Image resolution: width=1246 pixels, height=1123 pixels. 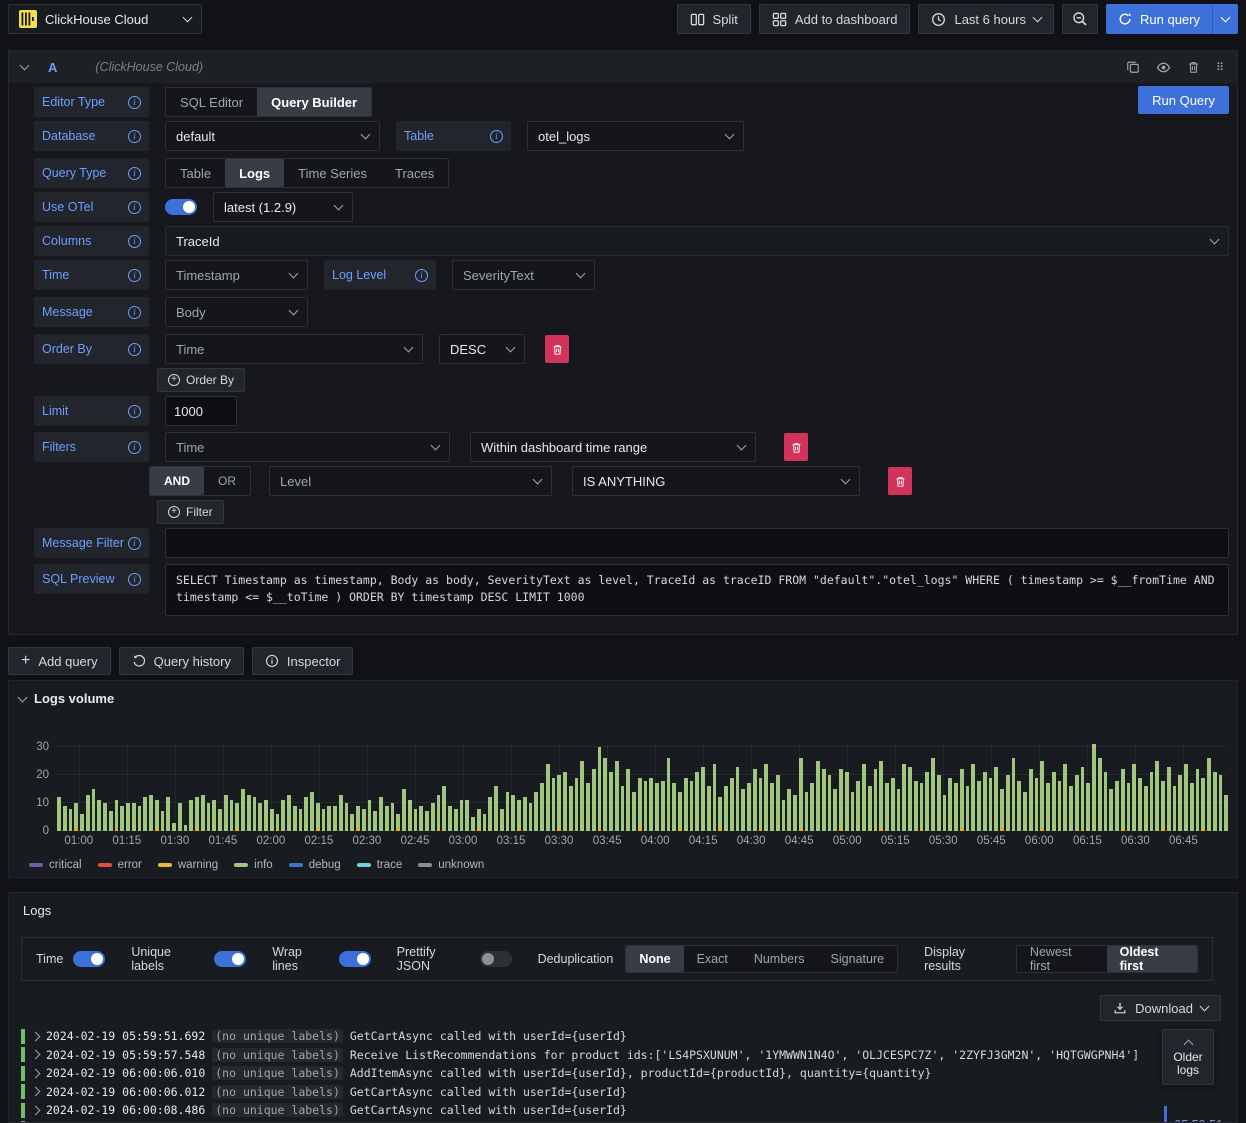 What do you see at coordinates (332, 173) in the screenshot?
I see `option-time-series: Time Series` at bounding box center [332, 173].